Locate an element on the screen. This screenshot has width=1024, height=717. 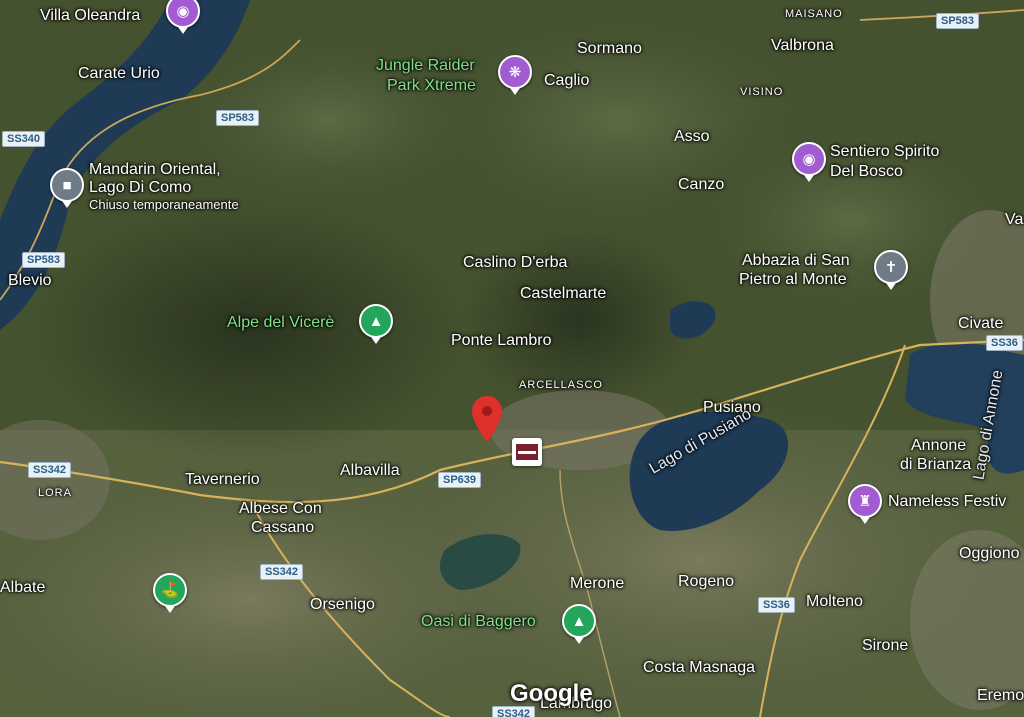
google-logo: Google is located at coordinates (551, 693).